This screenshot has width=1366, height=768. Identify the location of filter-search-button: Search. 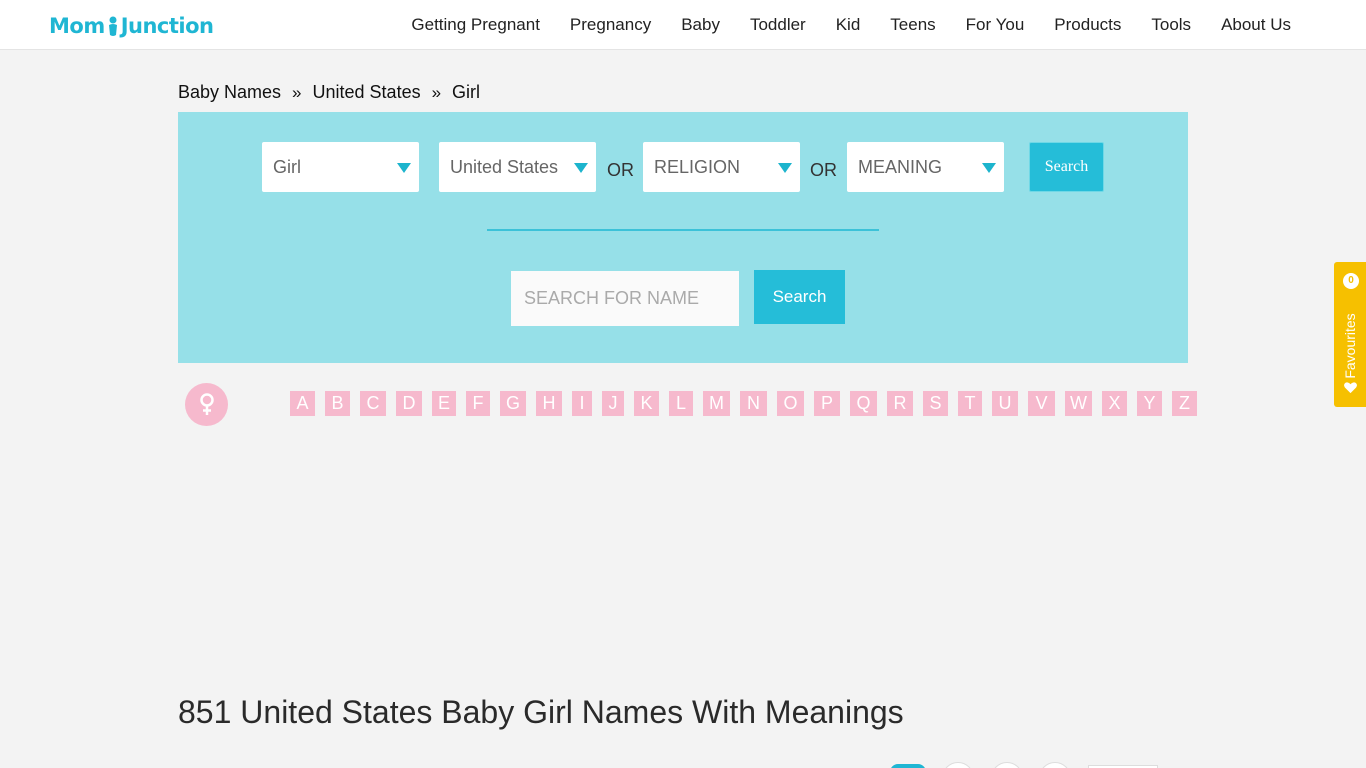
(1066, 167).